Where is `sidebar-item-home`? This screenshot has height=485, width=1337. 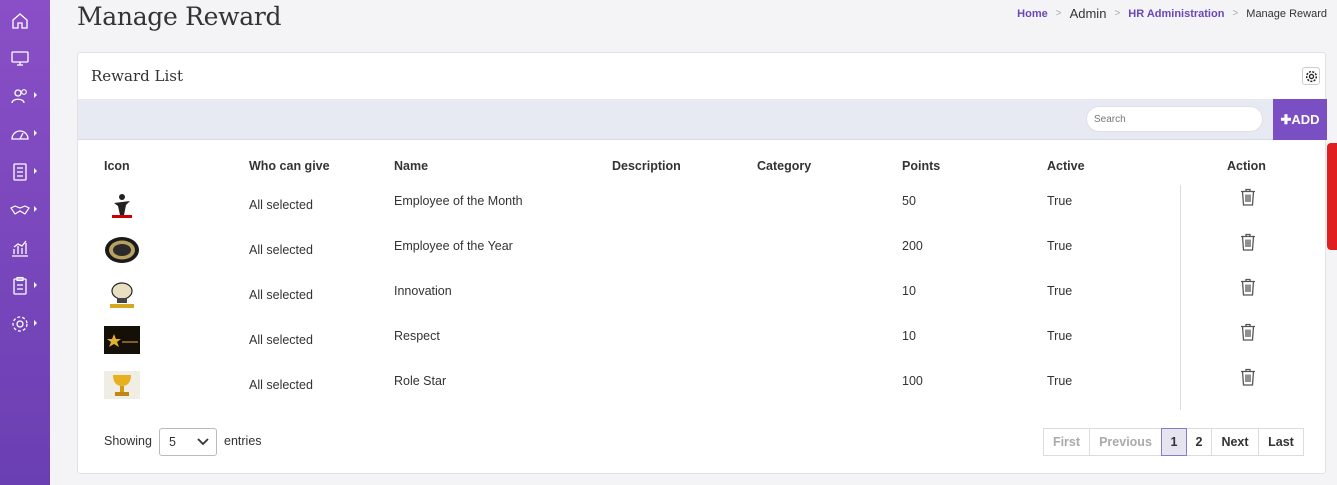 sidebar-item-home is located at coordinates (25, 21).